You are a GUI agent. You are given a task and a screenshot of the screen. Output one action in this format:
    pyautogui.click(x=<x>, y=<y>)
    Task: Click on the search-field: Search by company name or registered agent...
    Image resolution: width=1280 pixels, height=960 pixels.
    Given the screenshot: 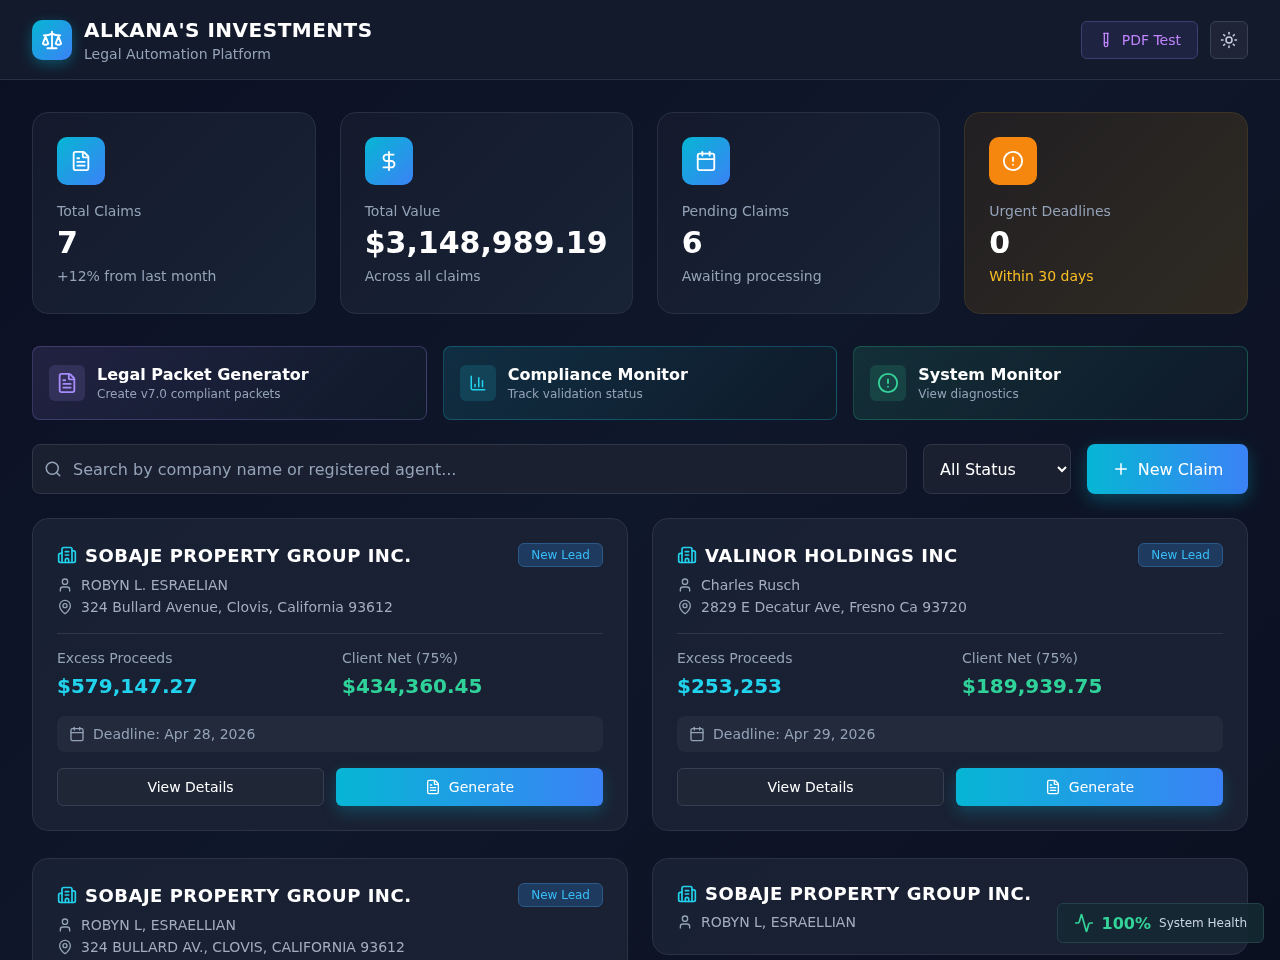 What is the action you would take?
    pyautogui.click(x=469, y=469)
    